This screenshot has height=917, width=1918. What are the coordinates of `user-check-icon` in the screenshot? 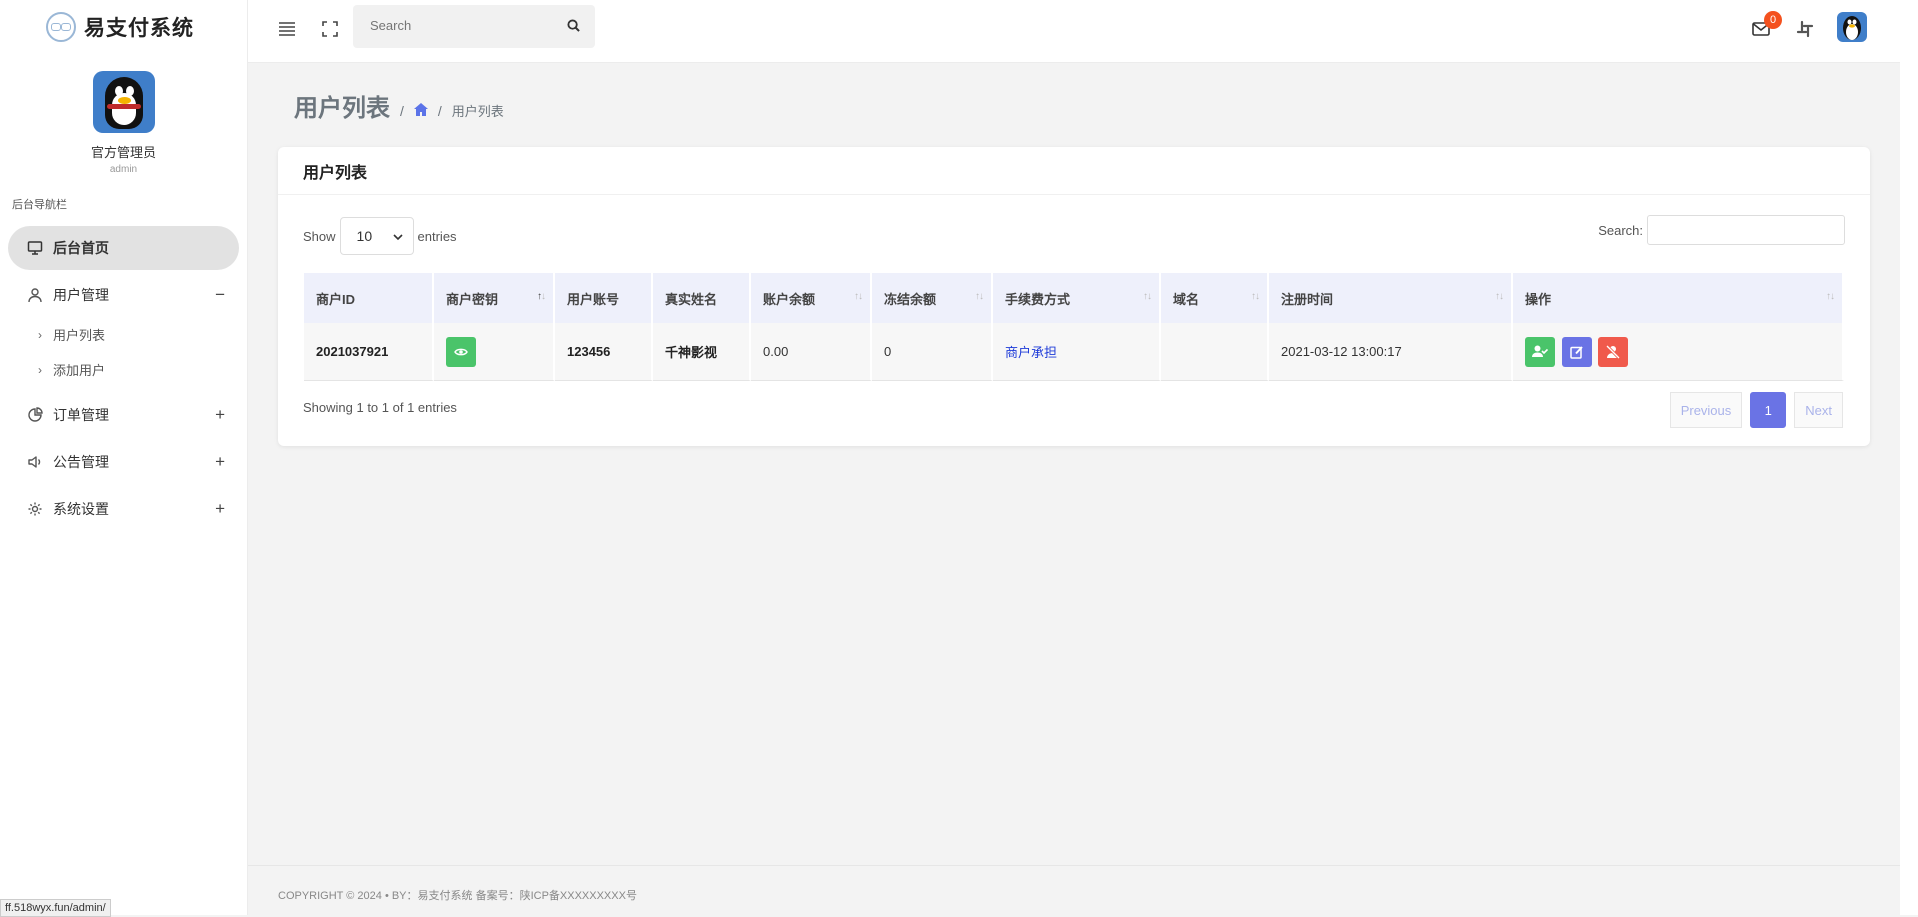 It's located at (1540, 351).